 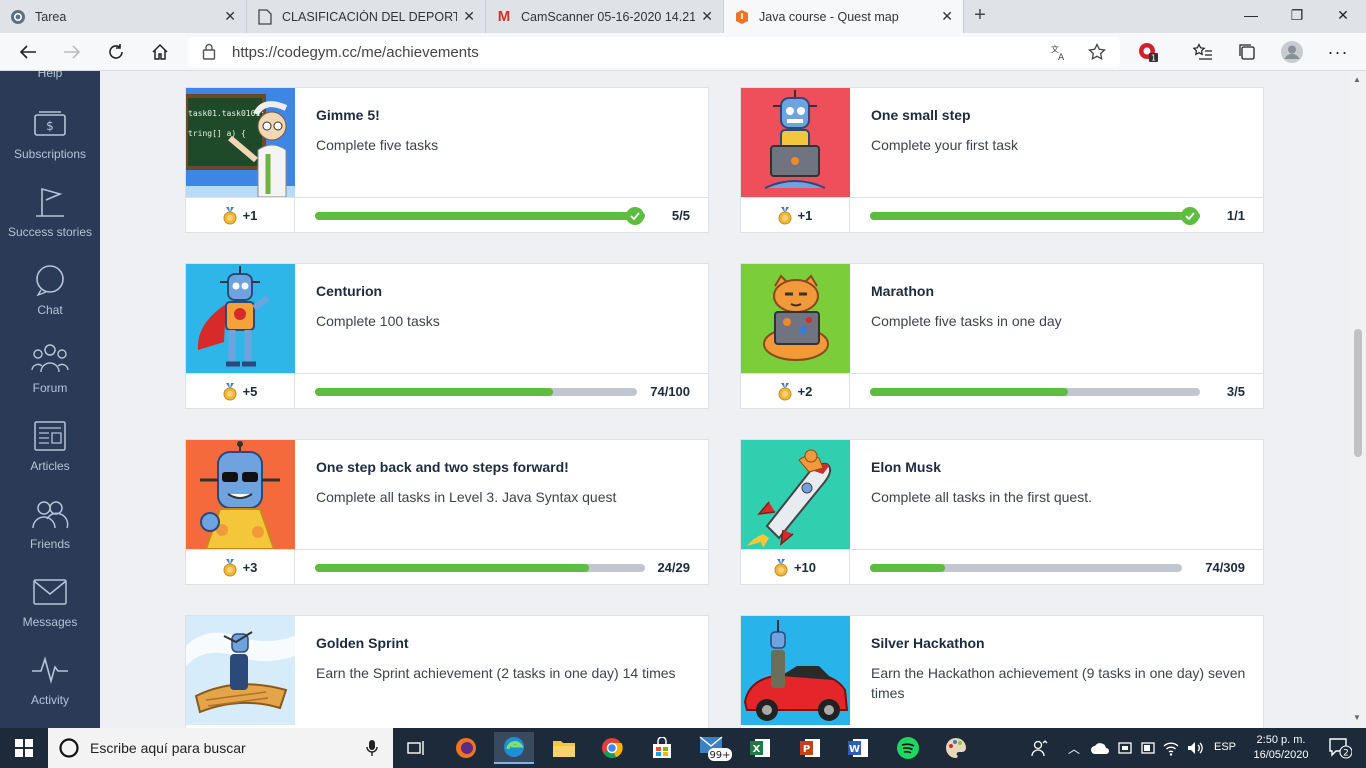 I want to click on edge-taskbar-button, so click(x=514, y=748).